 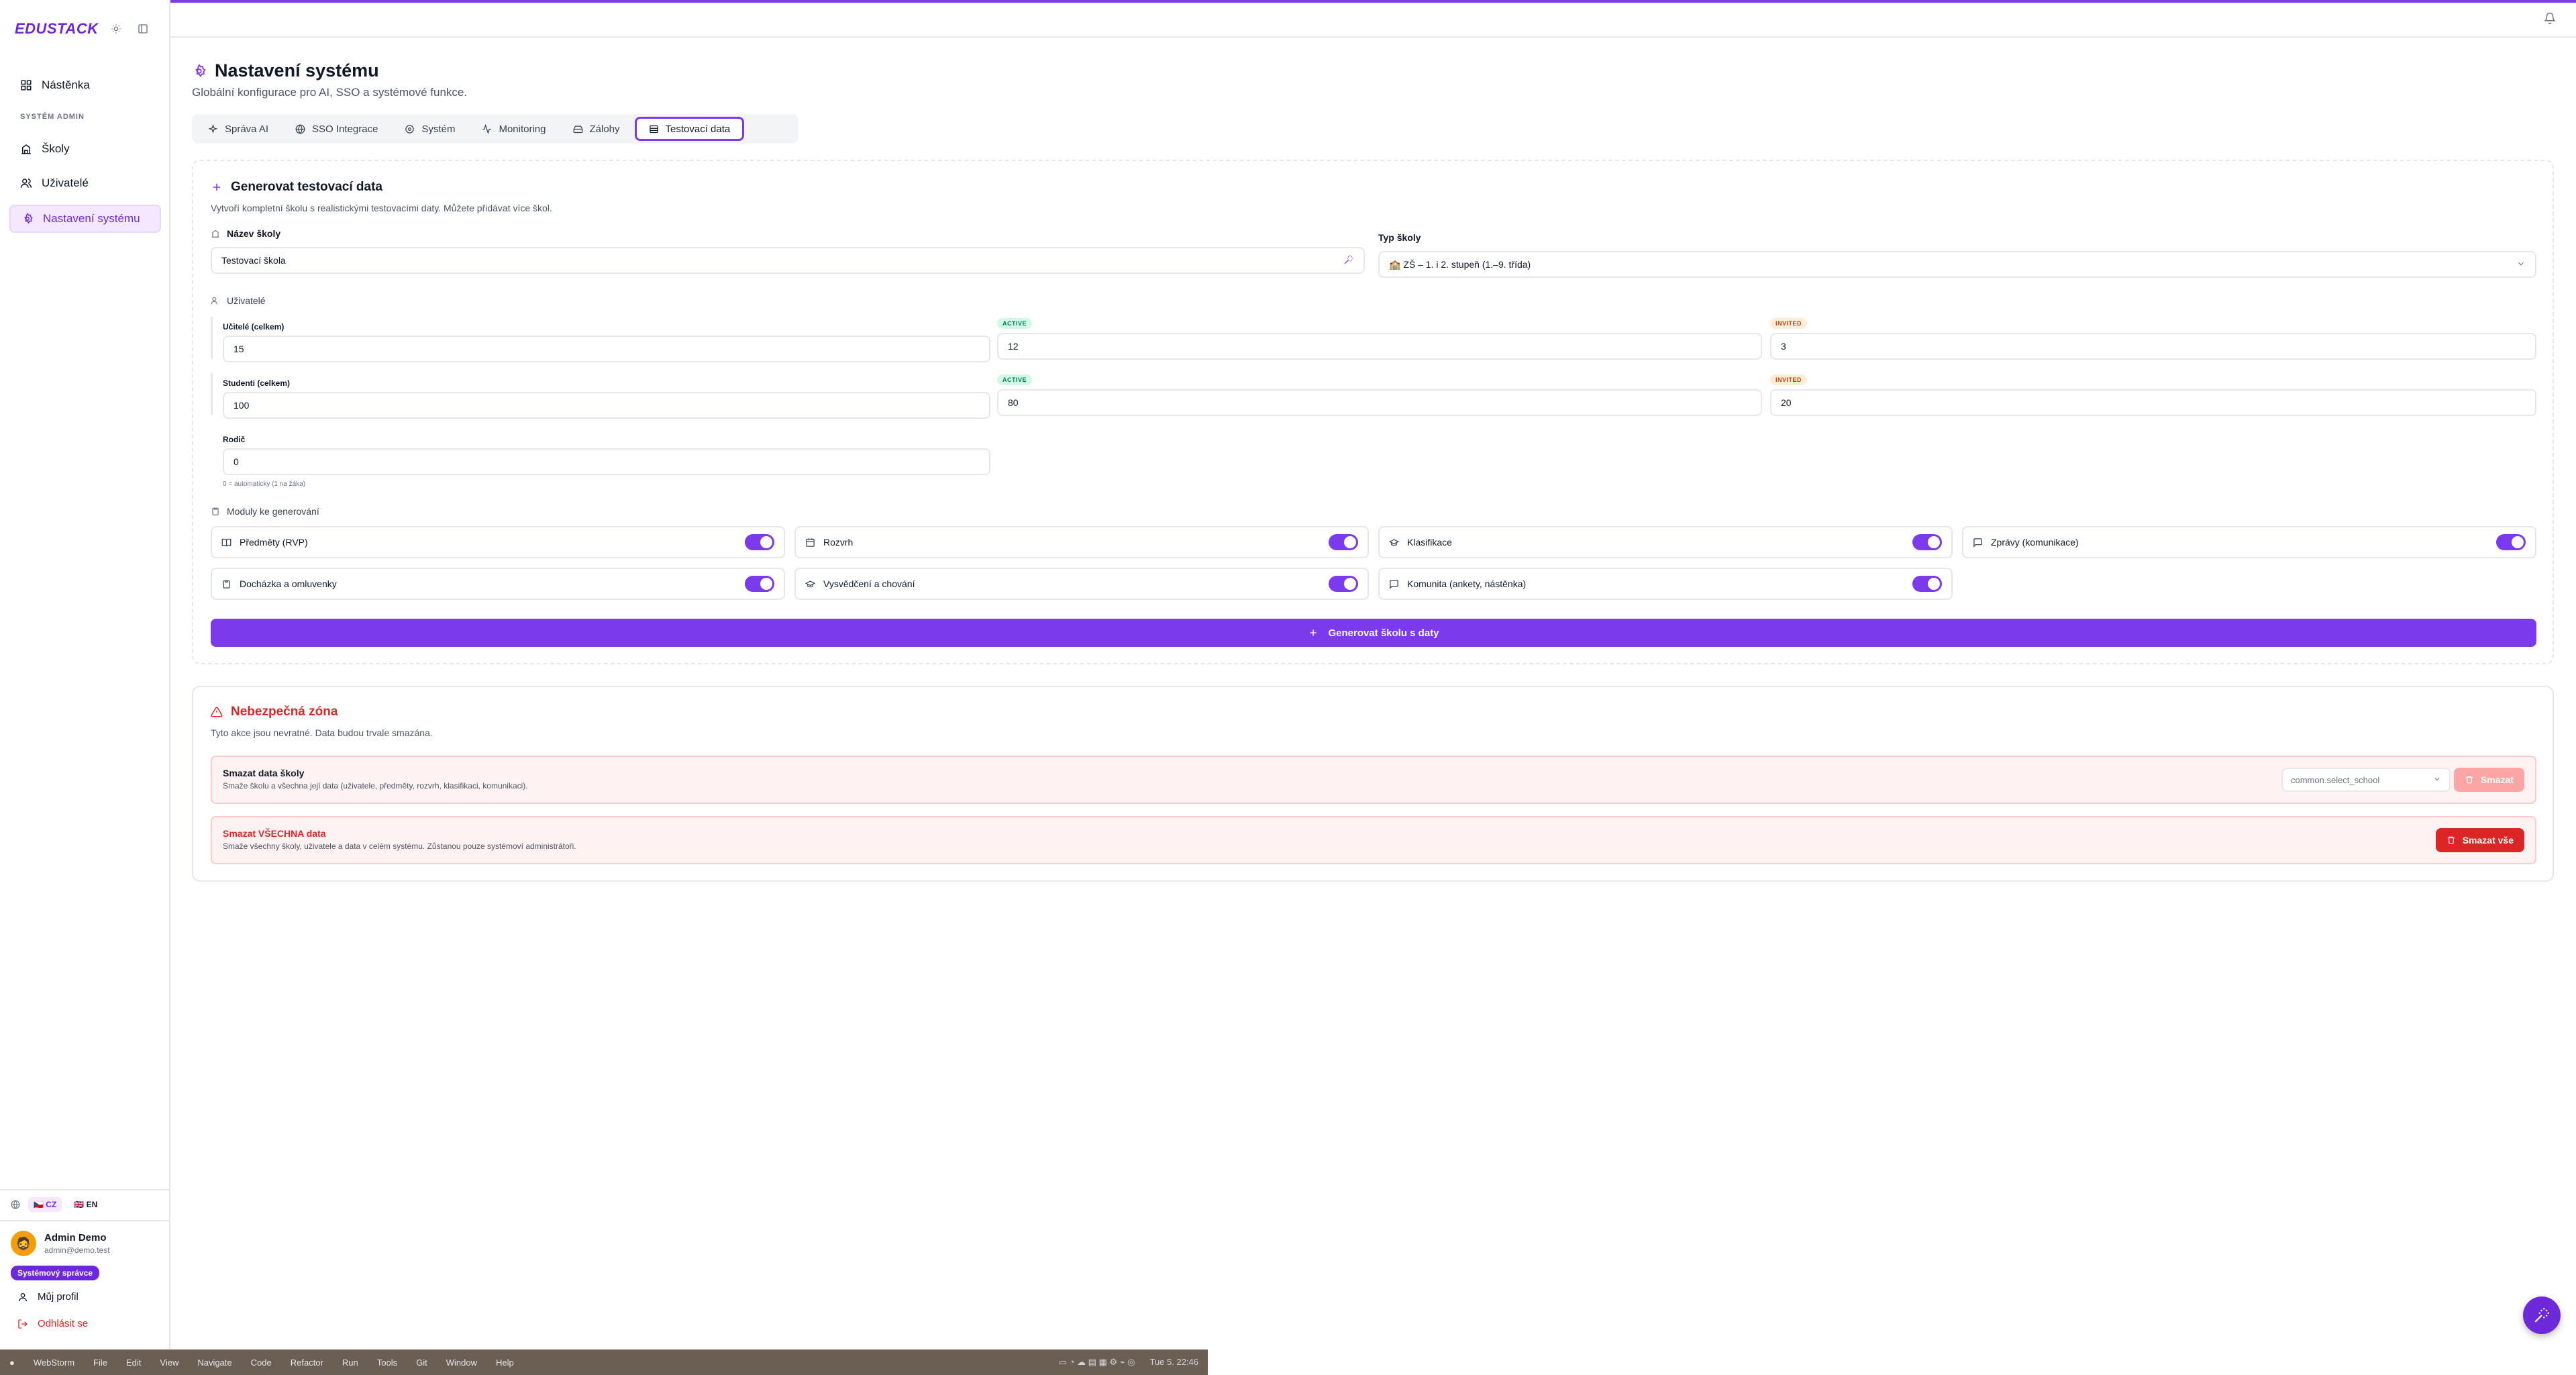 I want to click on parents-label: Rodič, so click(x=234, y=440).